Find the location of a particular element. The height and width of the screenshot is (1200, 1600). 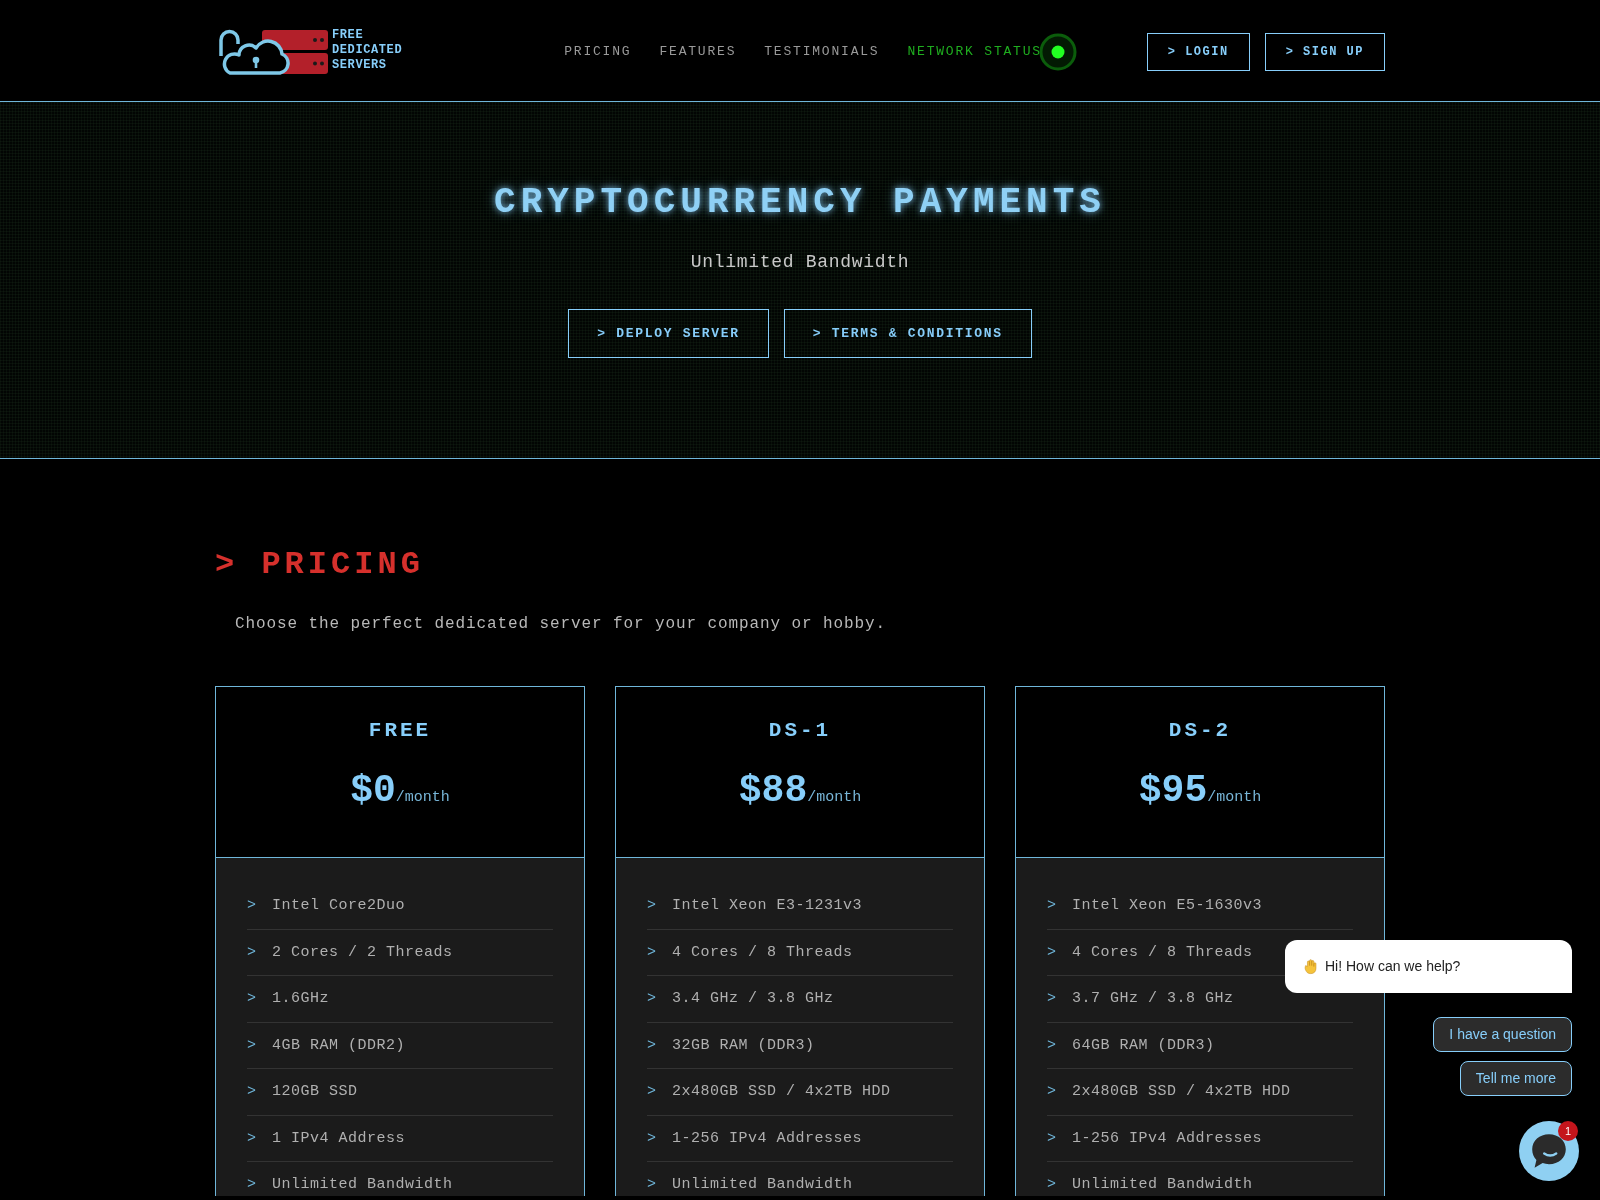

plan-price: $88 is located at coordinates (773, 790).